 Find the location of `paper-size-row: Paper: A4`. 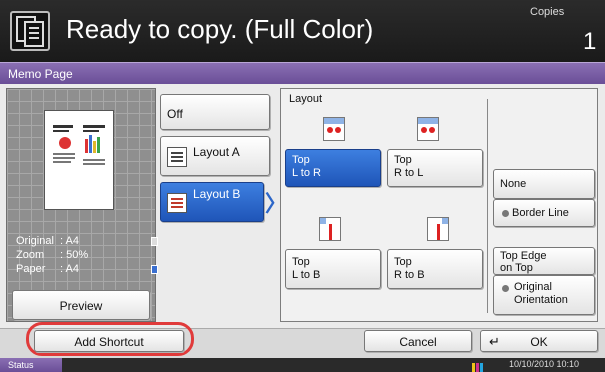

paper-size-row: Paper: A4 is located at coordinates (47, 269).